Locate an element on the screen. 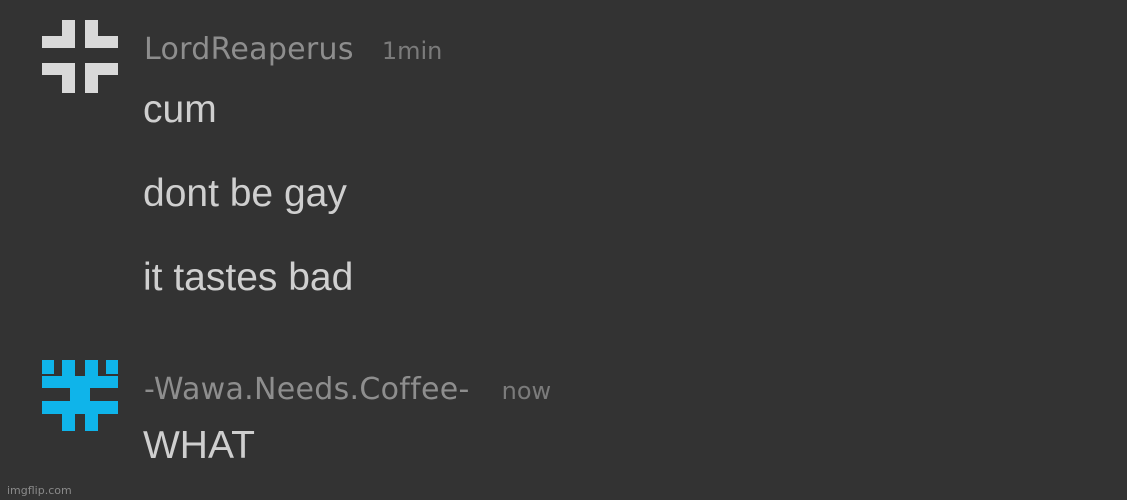  message-text: dont be gay is located at coordinates (245, 193).